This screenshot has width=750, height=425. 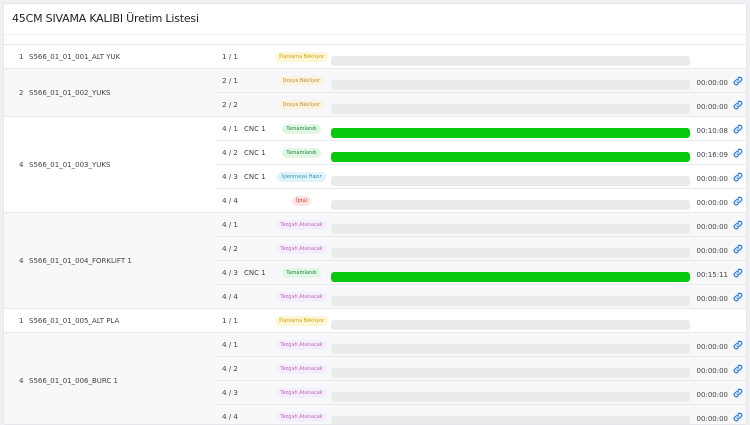 I want to click on piece-index: 2 / 2, so click(x=230, y=104).